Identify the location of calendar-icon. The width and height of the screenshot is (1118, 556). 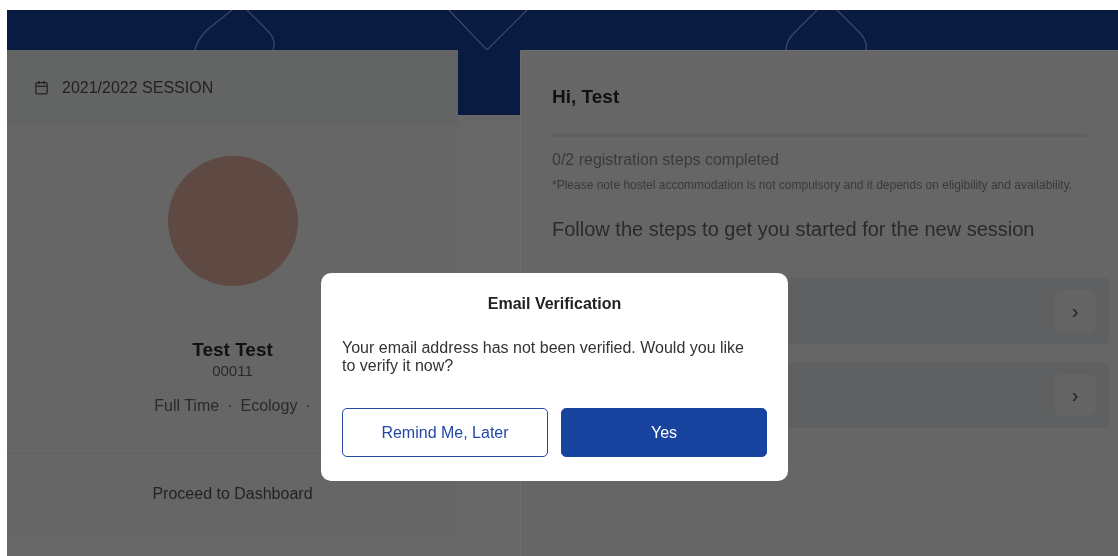
(41, 87).